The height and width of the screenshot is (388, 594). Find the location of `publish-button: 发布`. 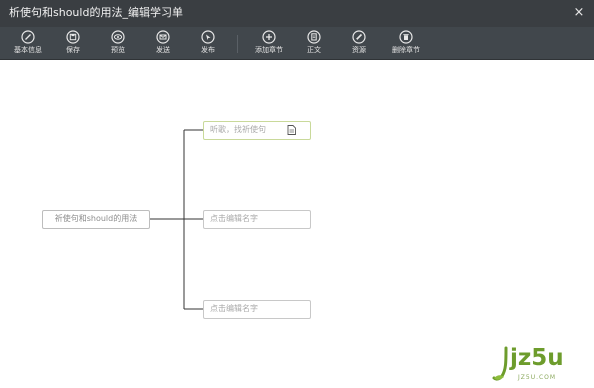

publish-button: 发布 is located at coordinates (208, 42).